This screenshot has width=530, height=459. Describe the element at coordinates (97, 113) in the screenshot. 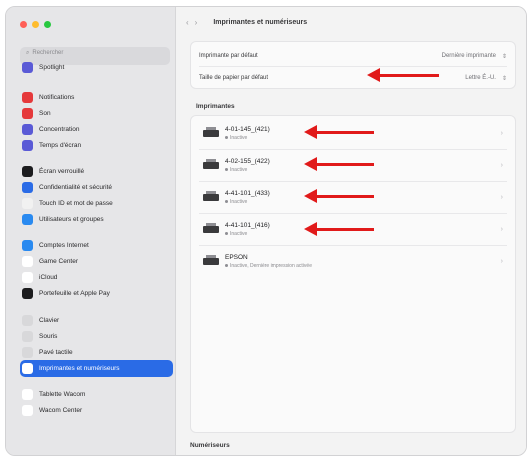

I see `sidebar-item: Son` at that location.